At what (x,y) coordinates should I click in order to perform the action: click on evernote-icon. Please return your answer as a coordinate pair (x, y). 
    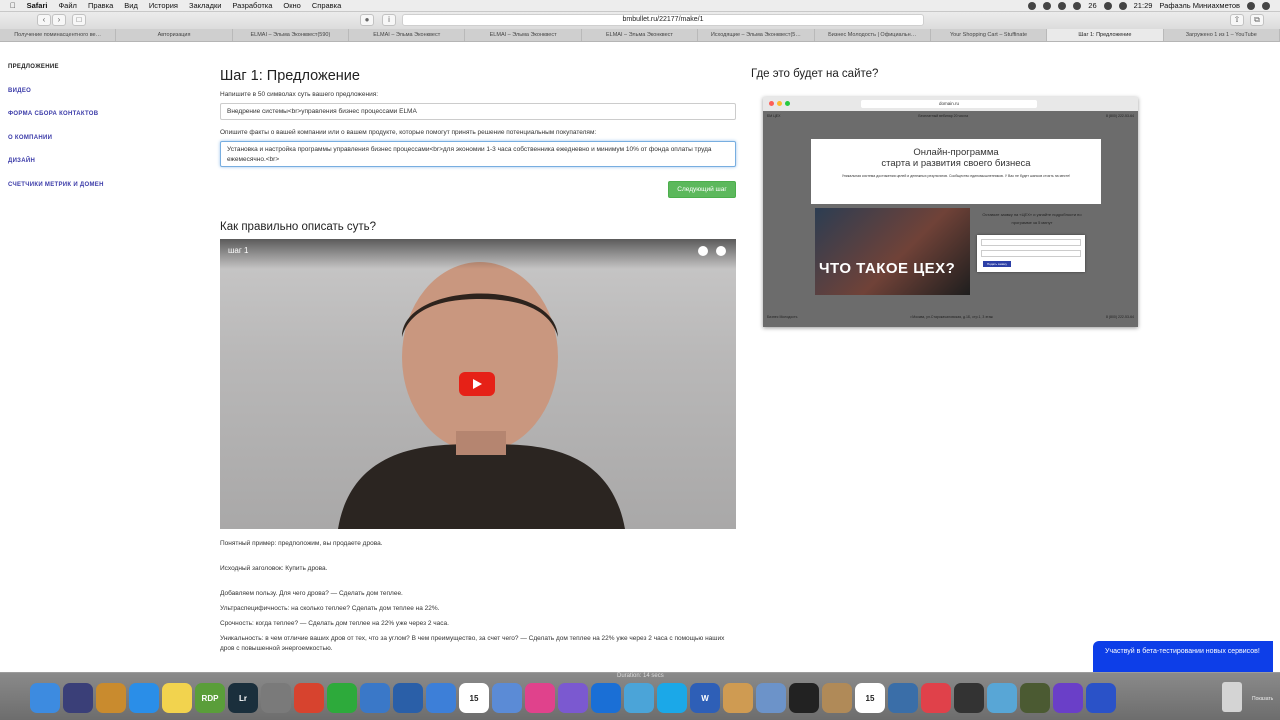
    Looking at the image, I should click on (342, 698).